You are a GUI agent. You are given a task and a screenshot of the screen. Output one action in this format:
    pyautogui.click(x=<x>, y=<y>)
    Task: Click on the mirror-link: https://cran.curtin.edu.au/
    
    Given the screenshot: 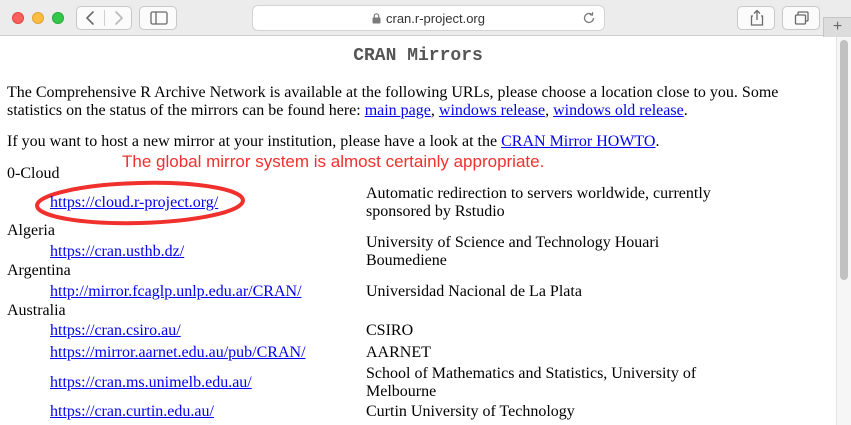 What is the action you would take?
    pyautogui.click(x=132, y=412)
    